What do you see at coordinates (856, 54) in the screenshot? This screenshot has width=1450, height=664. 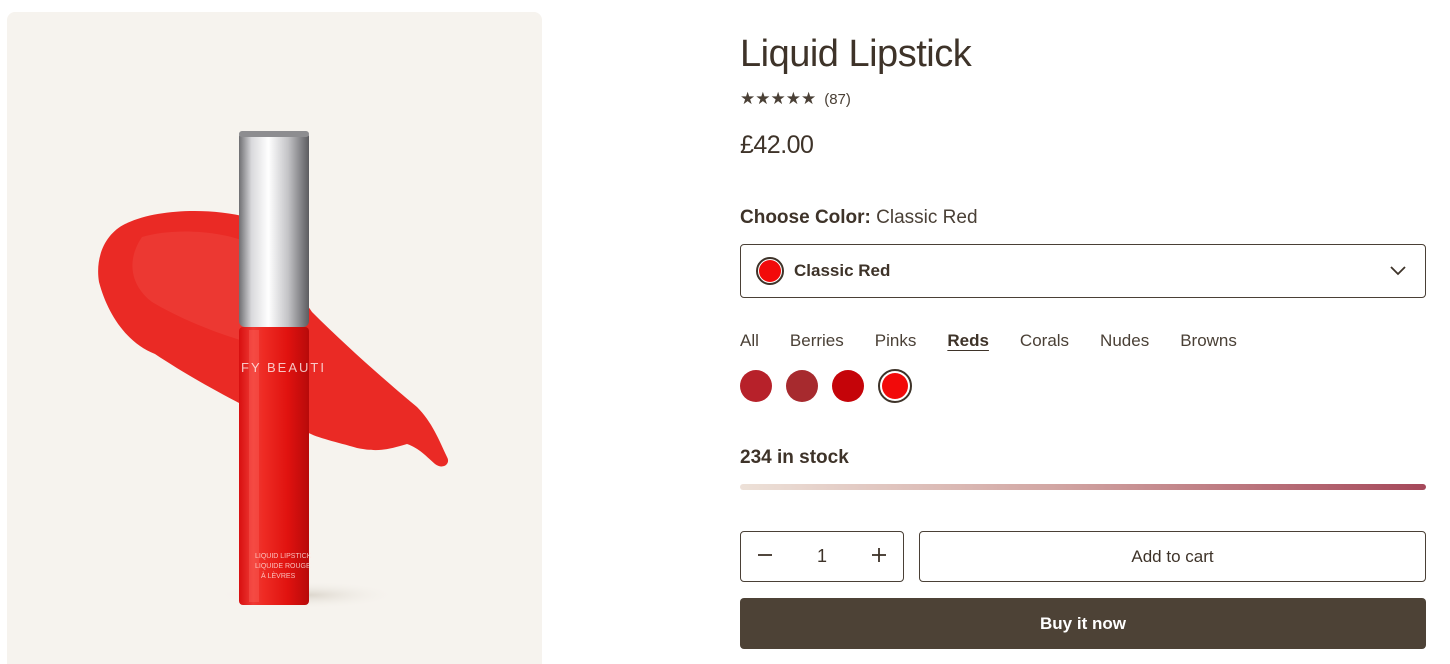 I see `product-title: Liquid Lipstick` at bounding box center [856, 54].